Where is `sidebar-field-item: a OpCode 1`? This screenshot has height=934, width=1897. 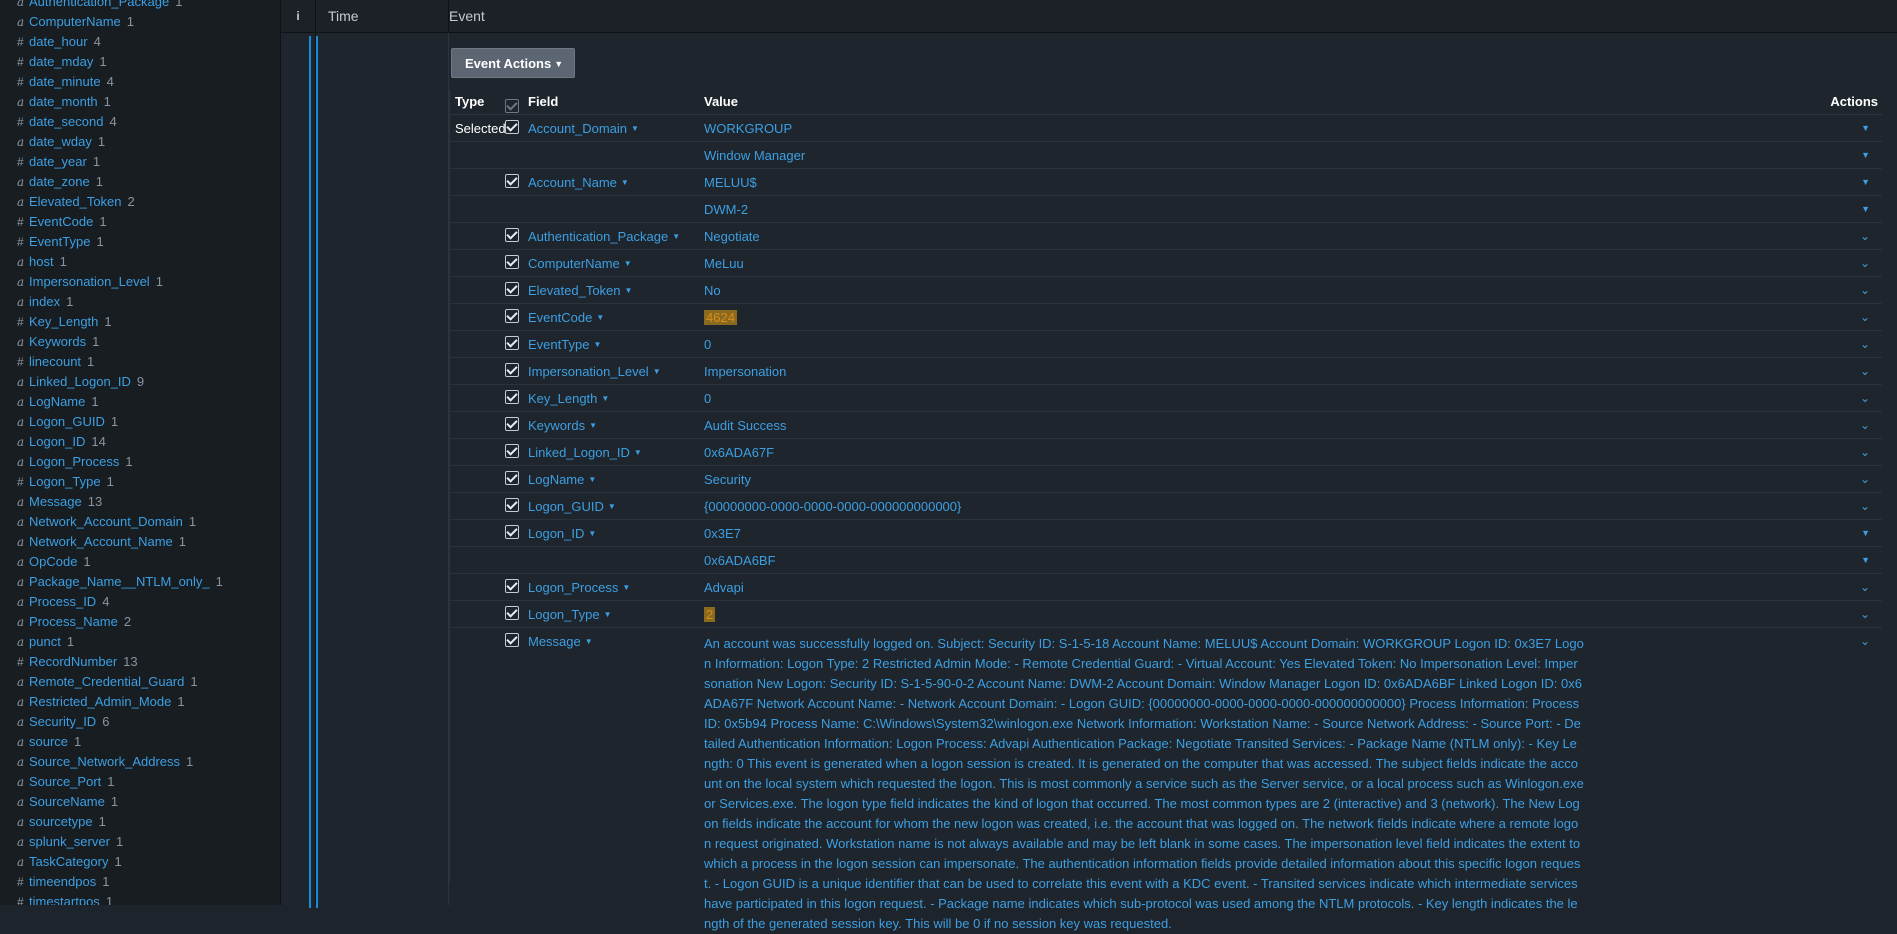 sidebar-field-item: a OpCode 1 is located at coordinates (140, 562).